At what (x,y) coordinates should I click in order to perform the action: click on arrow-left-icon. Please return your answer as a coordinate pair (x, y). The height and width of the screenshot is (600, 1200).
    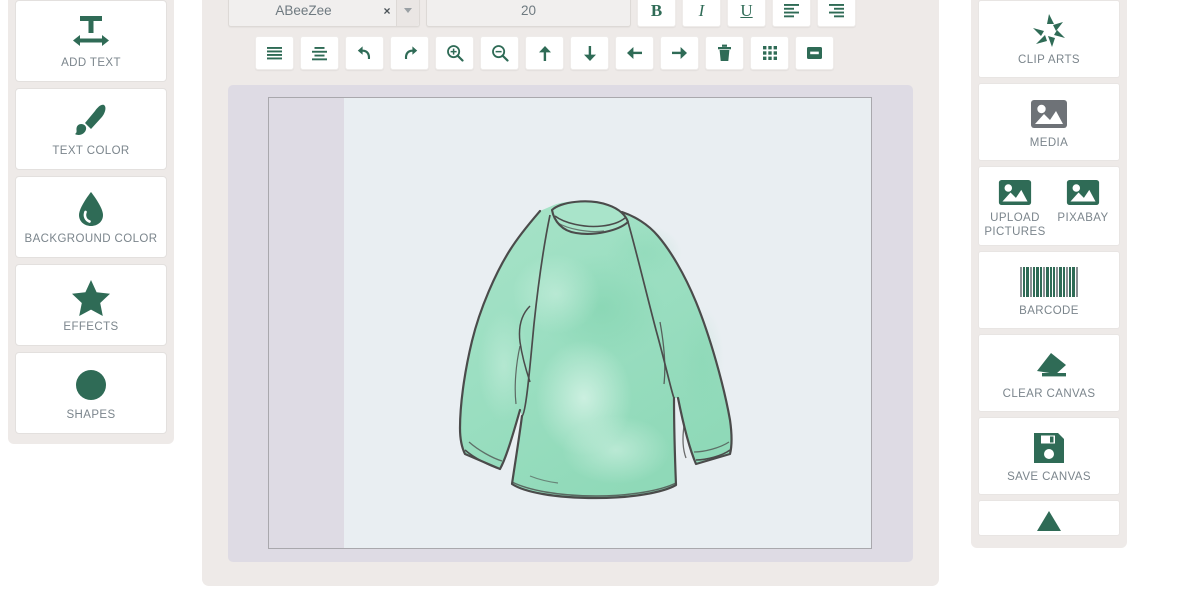
    Looking at the image, I should click on (634, 53).